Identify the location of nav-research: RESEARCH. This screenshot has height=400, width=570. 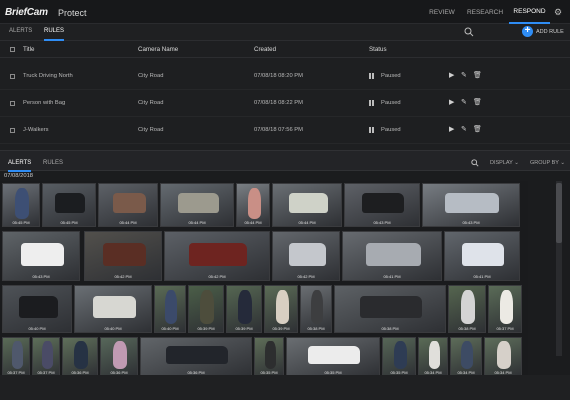
(485, 12).